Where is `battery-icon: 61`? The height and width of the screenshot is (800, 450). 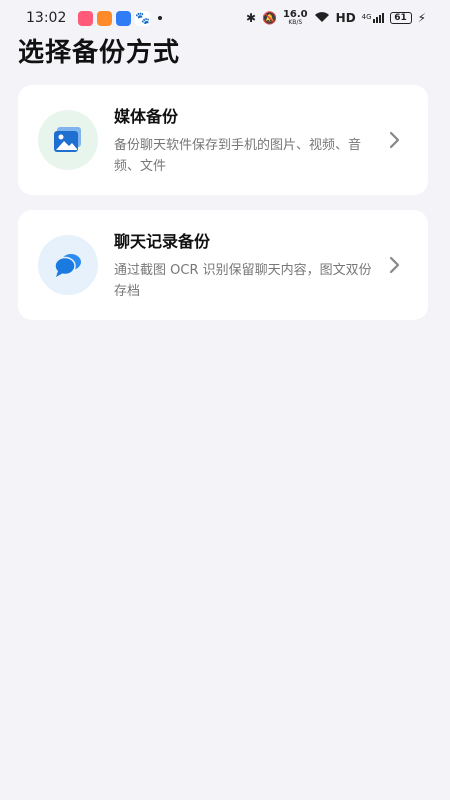
battery-icon: 61 is located at coordinates (400, 18).